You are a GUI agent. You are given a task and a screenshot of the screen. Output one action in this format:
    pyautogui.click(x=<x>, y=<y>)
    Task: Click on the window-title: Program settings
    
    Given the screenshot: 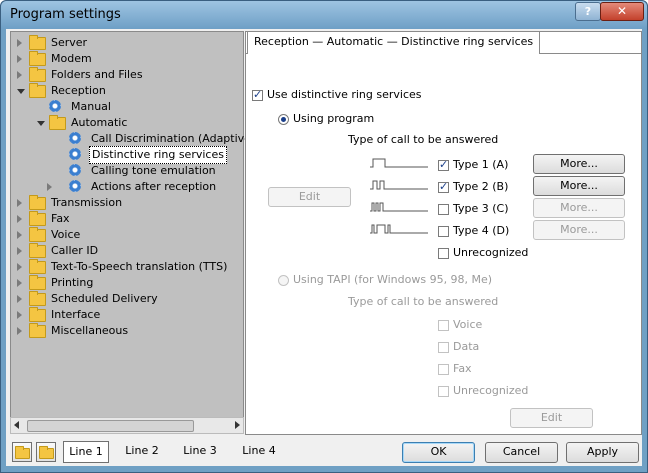 What is the action you would take?
    pyautogui.click(x=65, y=14)
    